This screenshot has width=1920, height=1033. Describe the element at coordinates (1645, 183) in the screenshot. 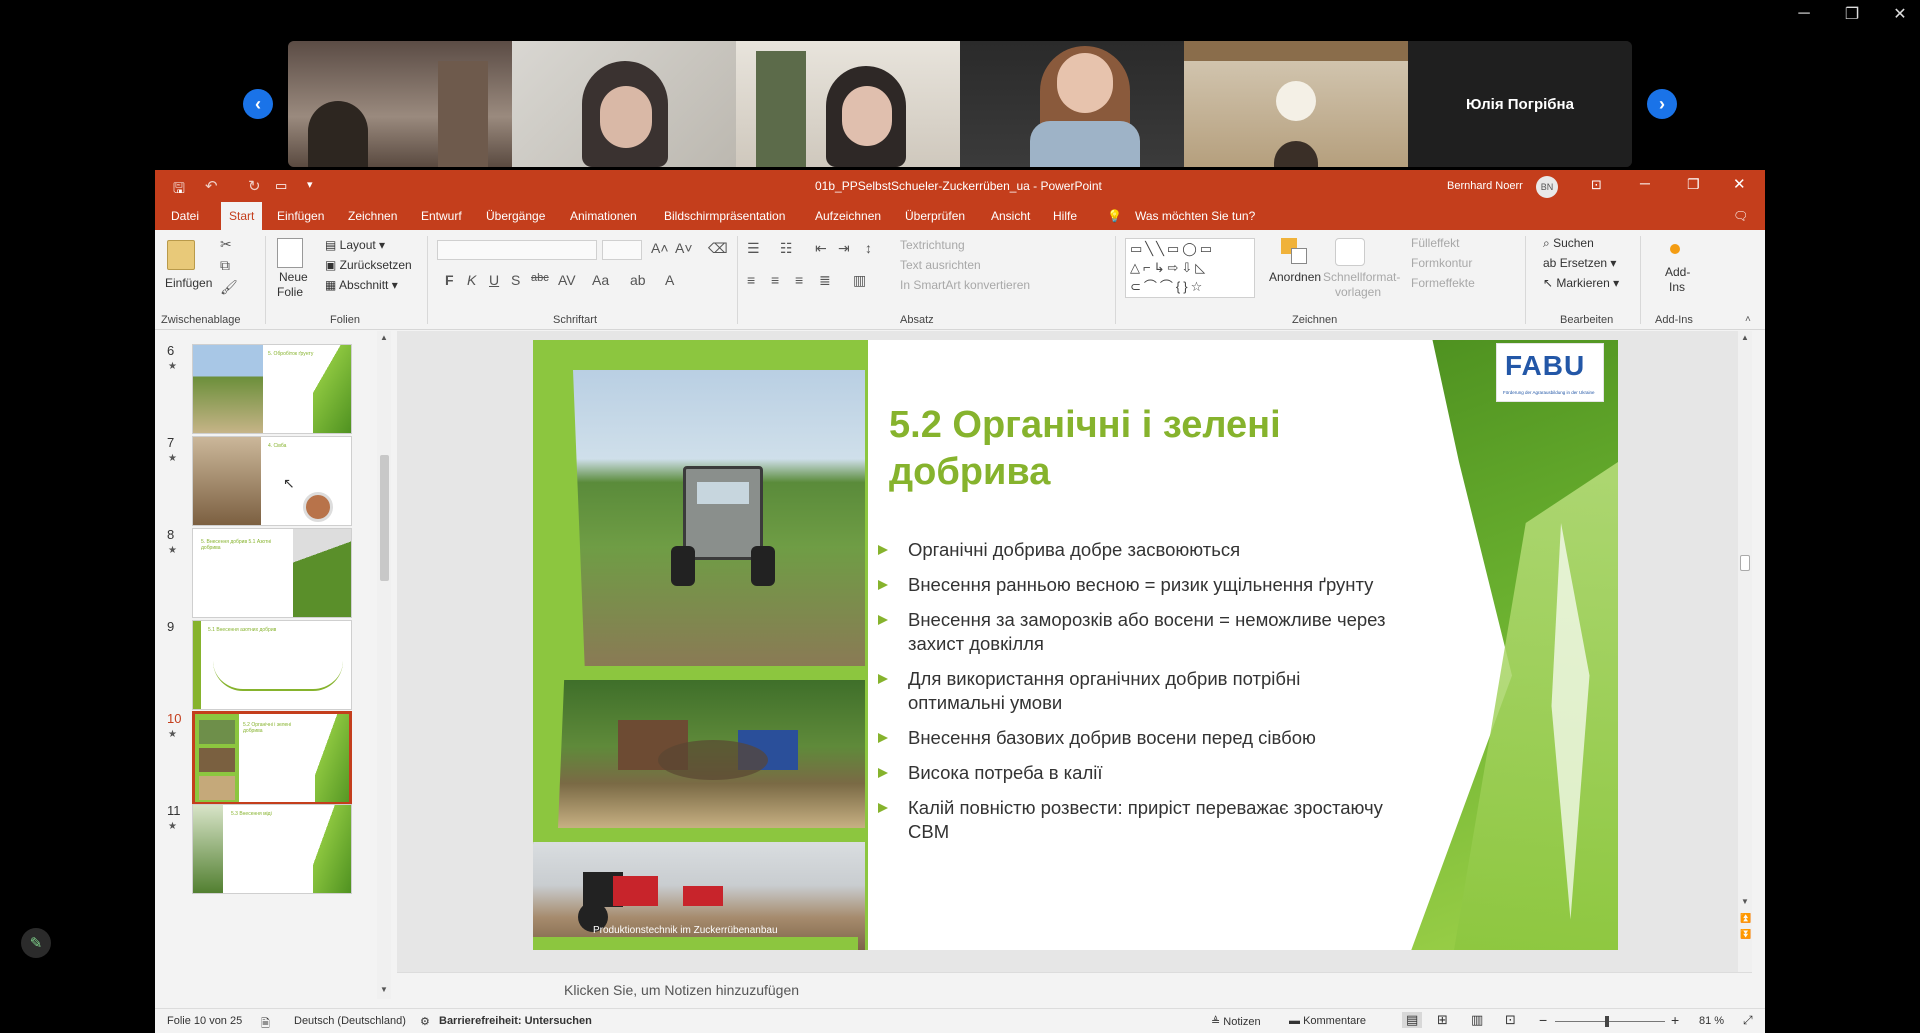

I see `minimize-button: ─` at that location.